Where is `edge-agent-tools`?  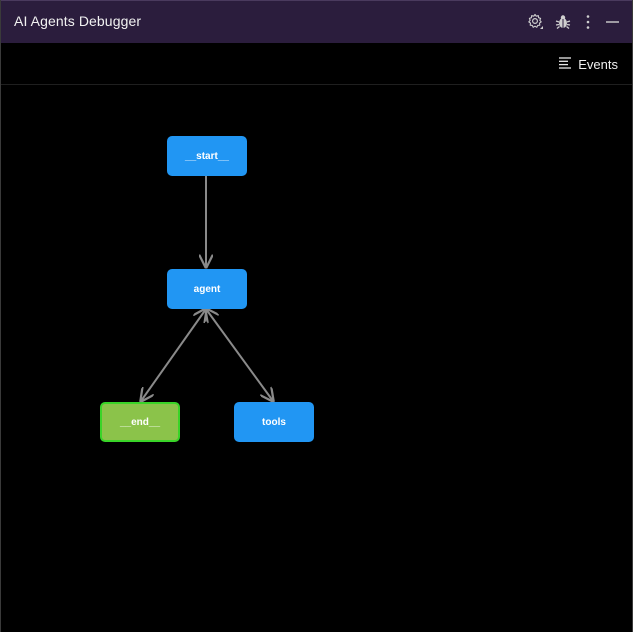
edge-agent-tools is located at coordinates (239, 355).